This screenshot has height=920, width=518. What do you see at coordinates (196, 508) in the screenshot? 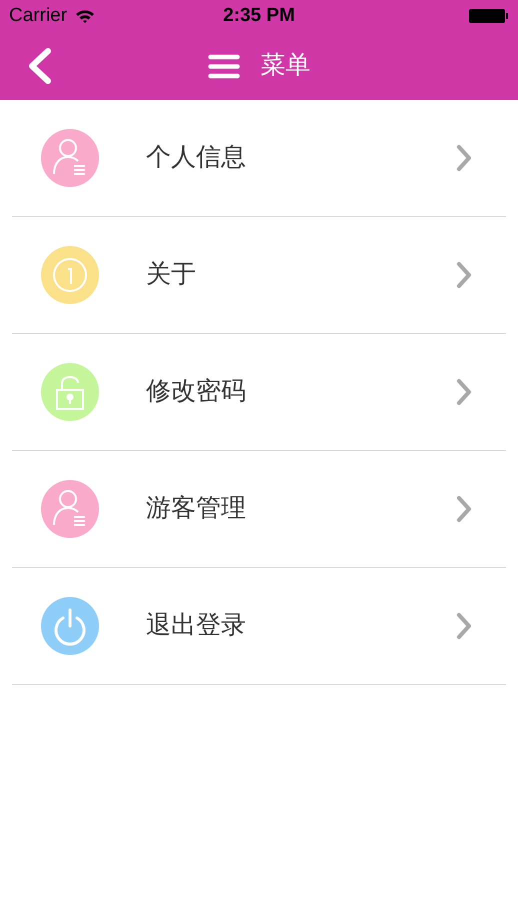
I see `menu-label: 游客管理` at bounding box center [196, 508].